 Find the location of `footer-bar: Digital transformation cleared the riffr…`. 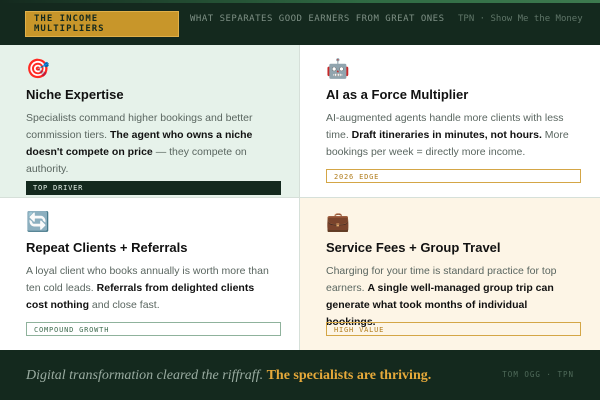

footer-bar: Digital transformation cleared the riffr… is located at coordinates (300, 375).